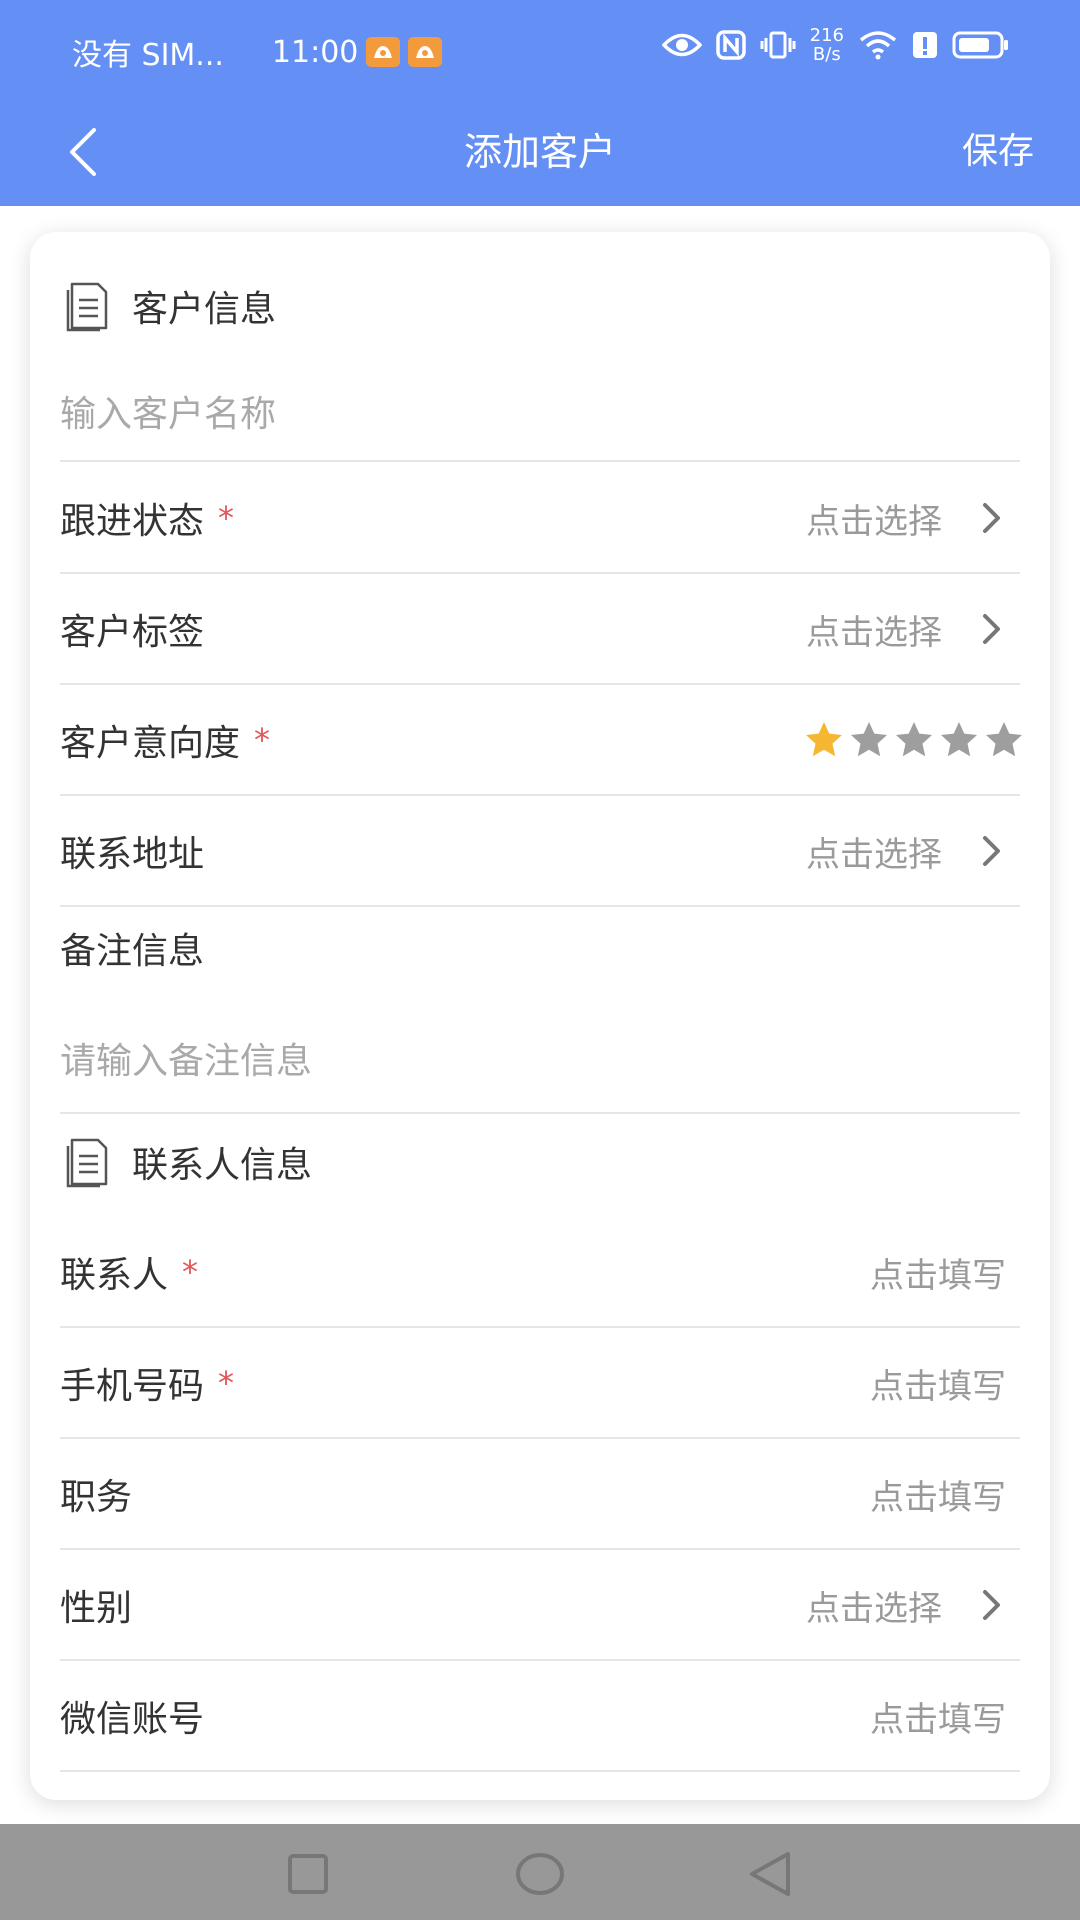 Image resolution: width=1080 pixels, height=1920 pixels. What do you see at coordinates (168, 414) in the screenshot?
I see `customer-name-placeholder: 输入客户名称` at bounding box center [168, 414].